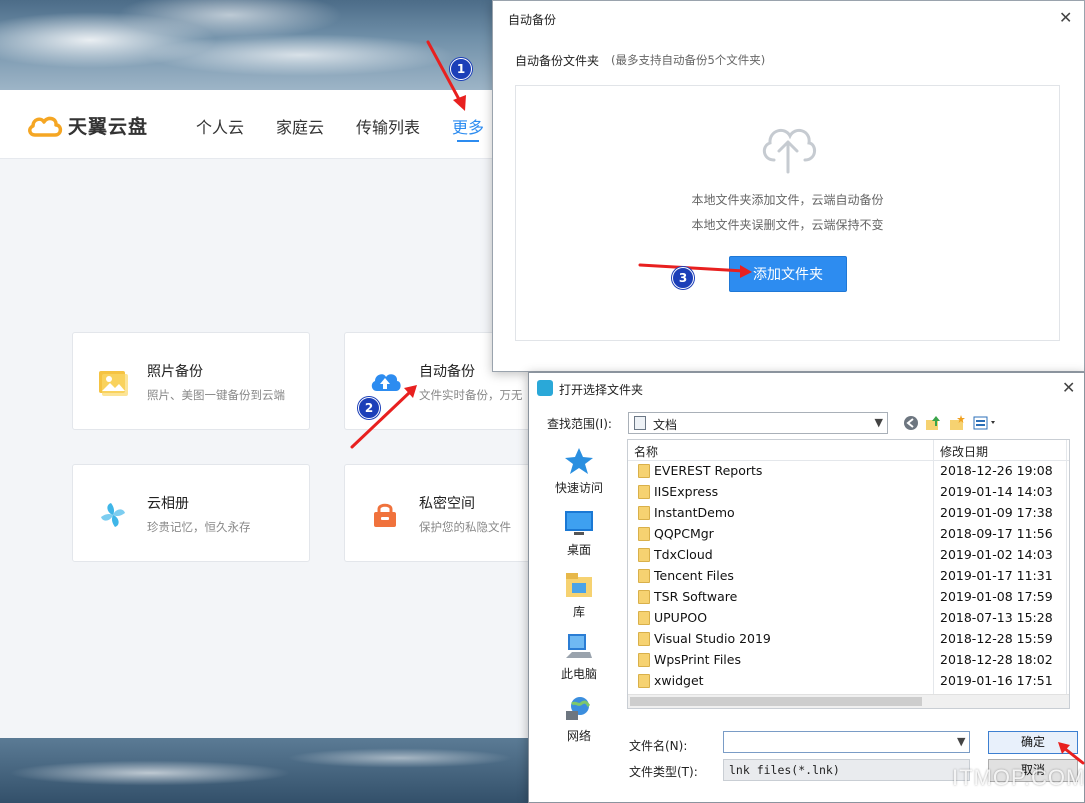 Image resolution: width=1085 pixels, height=803 pixels. What do you see at coordinates (712, 638) in the screenshot?
I see `file-name: Visual Studio 2019` at bounding box center [712, 638].